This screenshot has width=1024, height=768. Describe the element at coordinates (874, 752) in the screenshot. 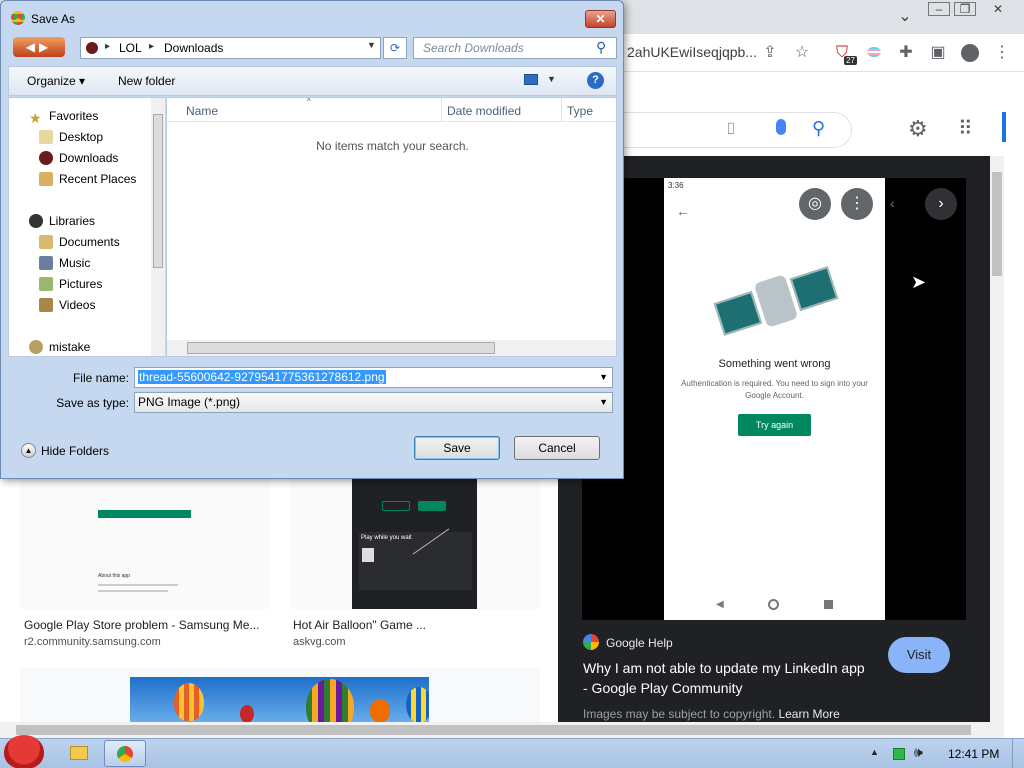

I see `tray-expand-icon: ▲` at that location.